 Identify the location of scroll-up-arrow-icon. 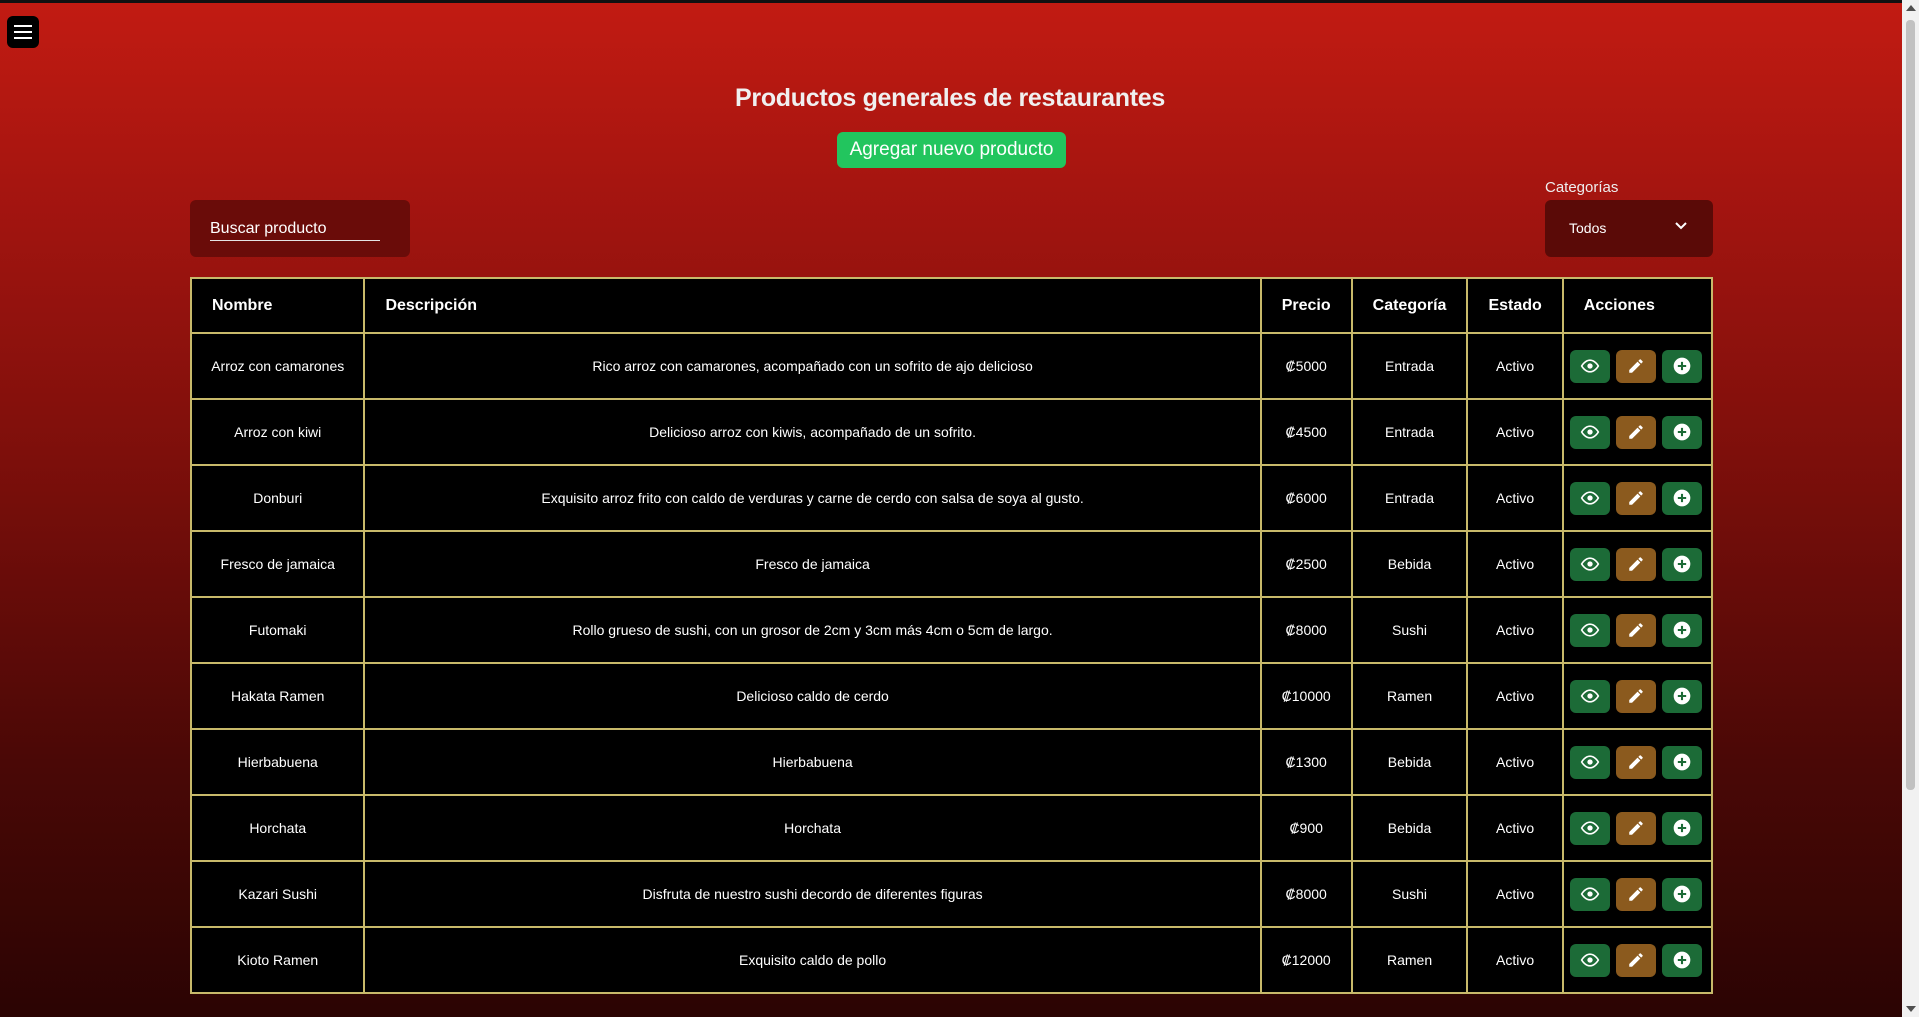
(1911, 8).